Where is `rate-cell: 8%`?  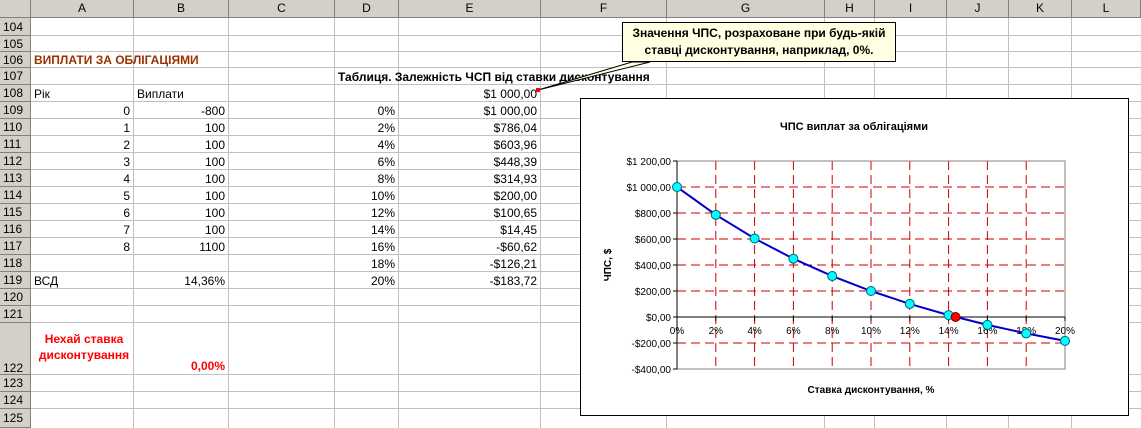
rate-cell: 8% is located at coordinates (365, 179).